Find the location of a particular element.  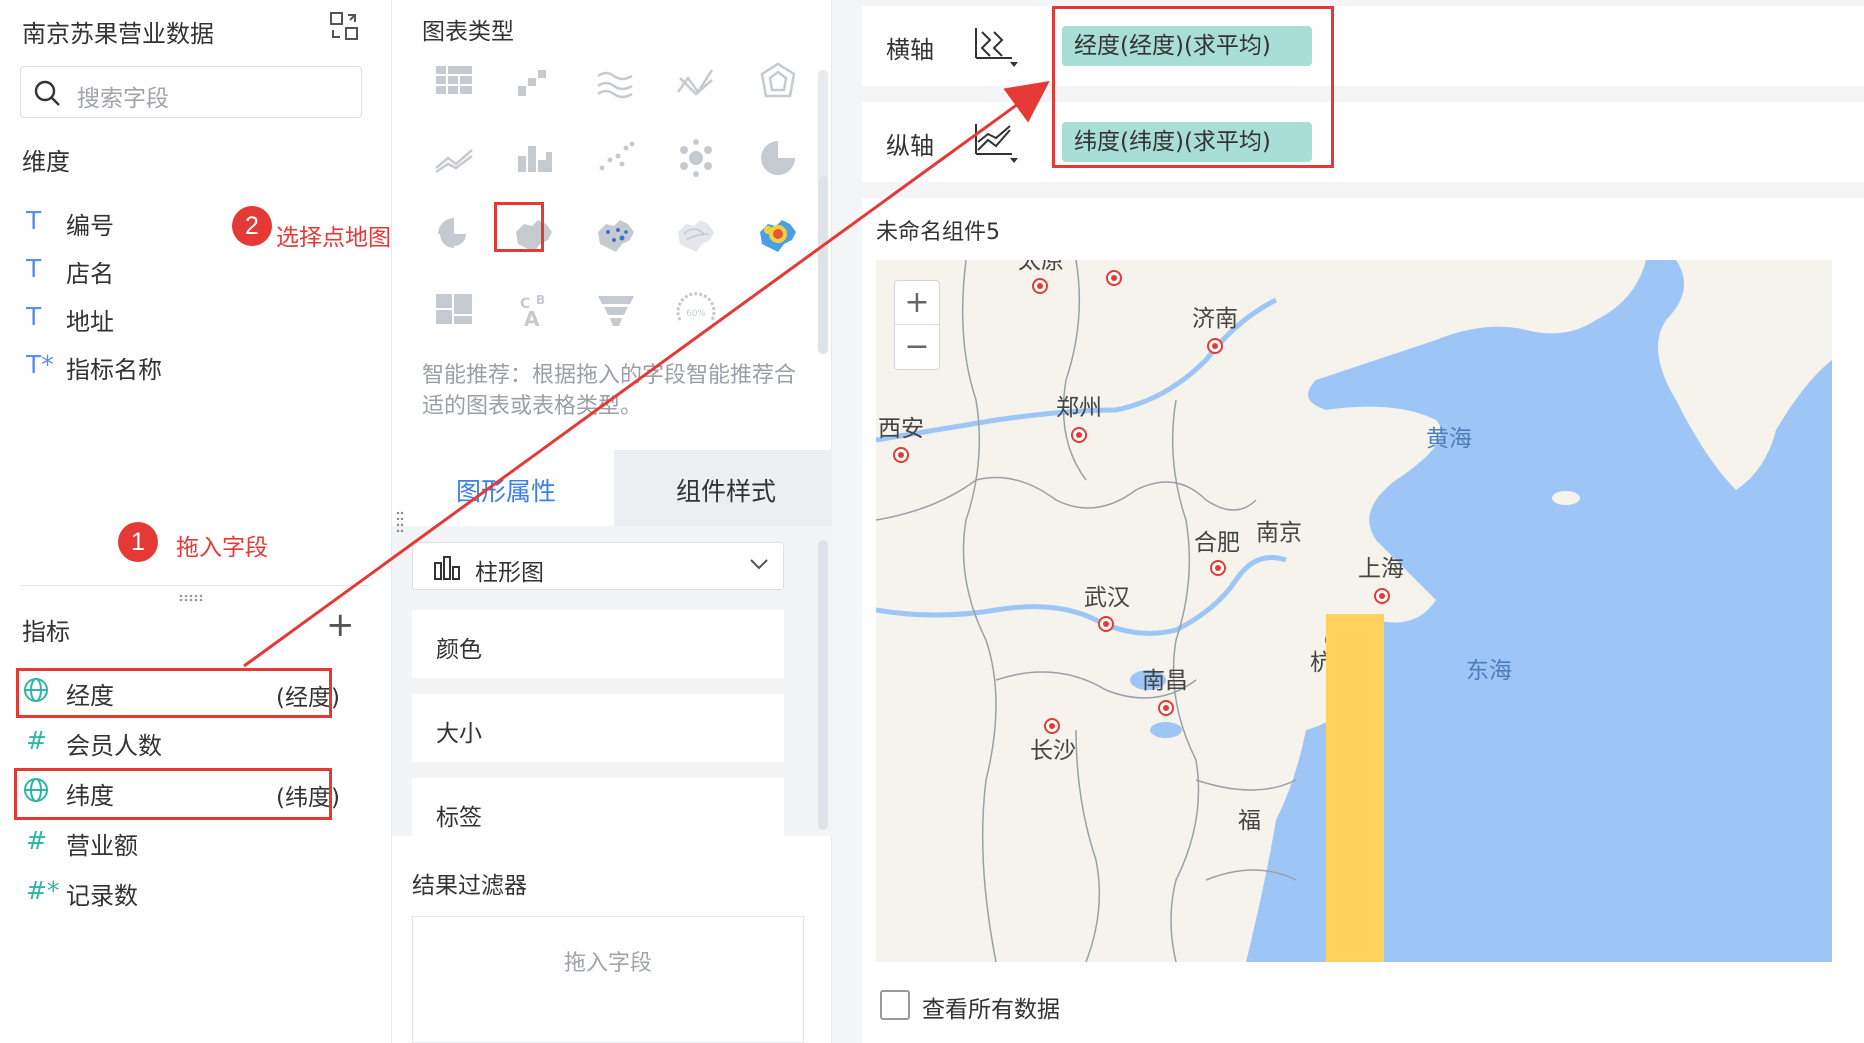

measure-section-label: 指标 is located at coordinates (46, 632).